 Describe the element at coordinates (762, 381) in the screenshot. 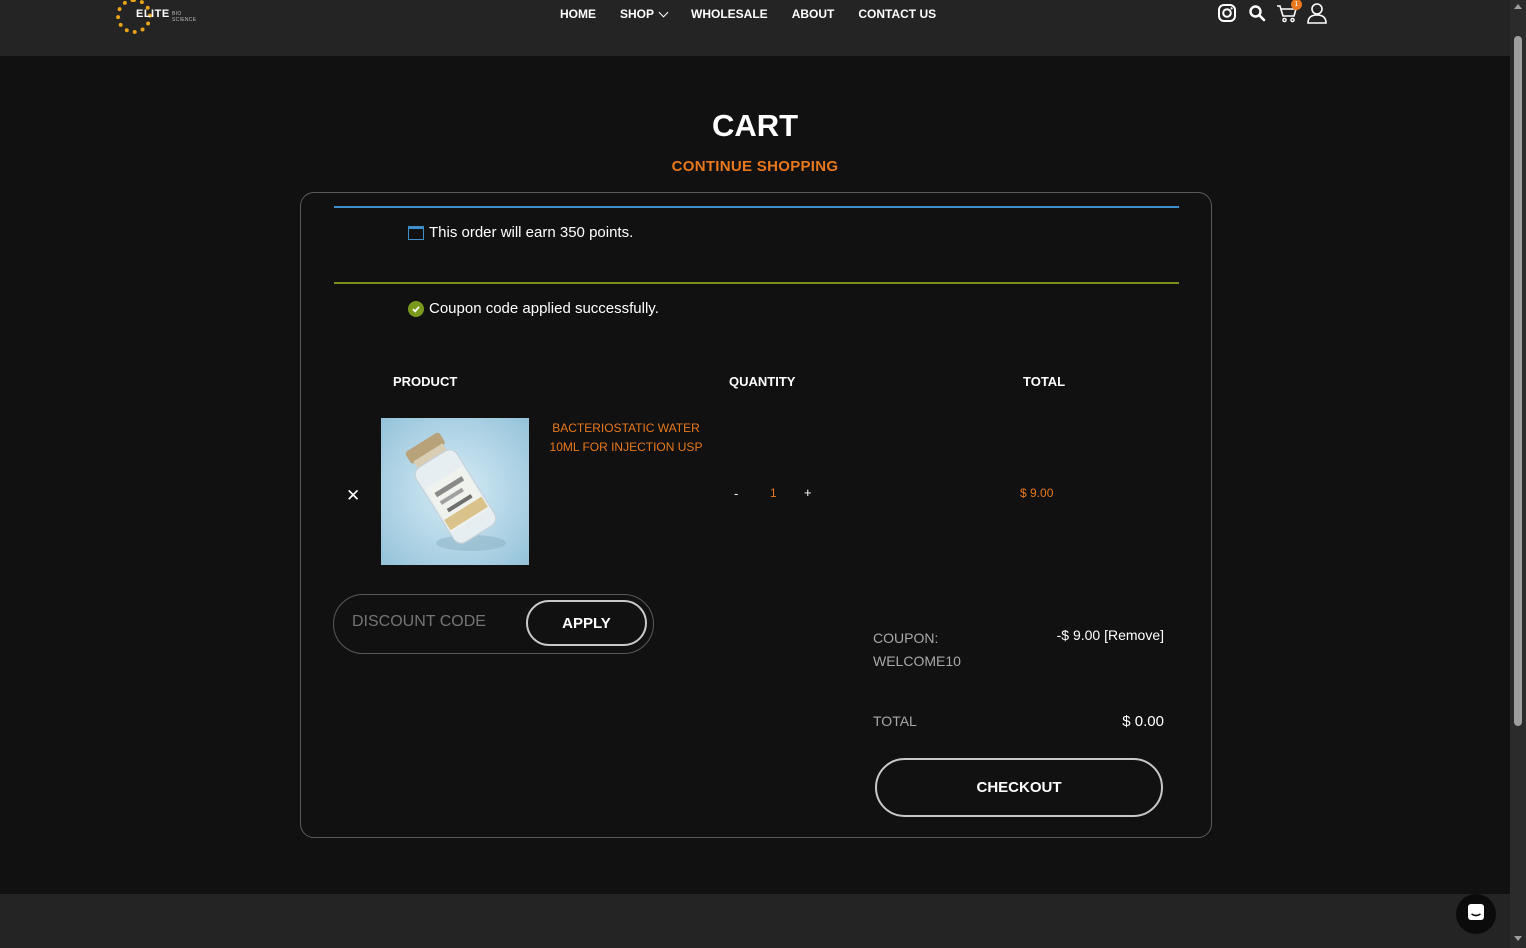

I see `header-quantity: QUANTITY` at that location.